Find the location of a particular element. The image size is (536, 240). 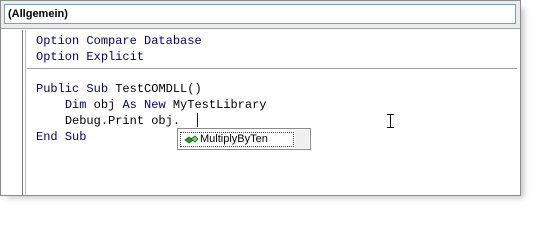

intellisense-item-label: MultiplyByTen is located at coordinates (234, 139).